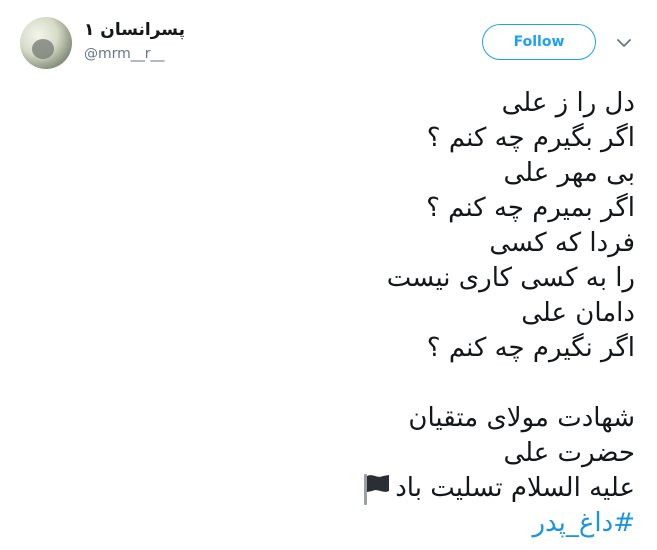 The width and height of the screenshot is (657, 550). I want to click on tweet-line: اگر بگیرم چه کنم ؟, so click(530, 138).